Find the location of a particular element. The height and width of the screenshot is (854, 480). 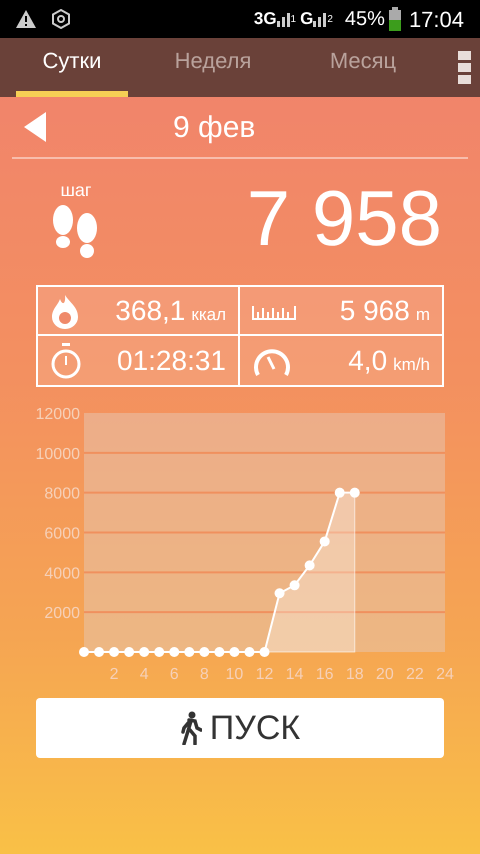

steps-count: 7 958 is located at coordinates (344, 218).